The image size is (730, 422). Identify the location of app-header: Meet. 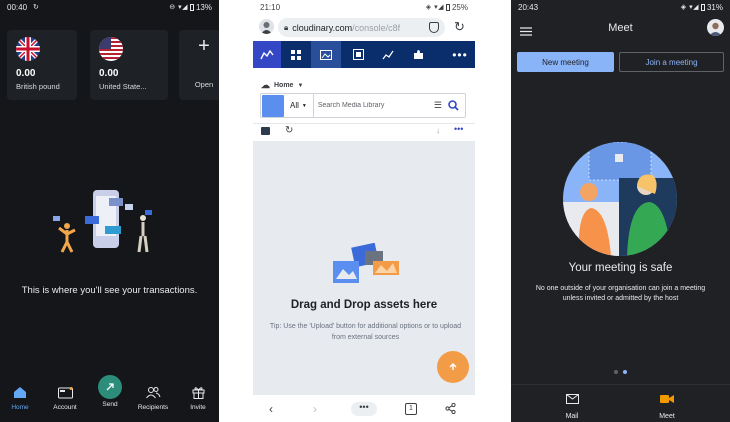
(620, 29).